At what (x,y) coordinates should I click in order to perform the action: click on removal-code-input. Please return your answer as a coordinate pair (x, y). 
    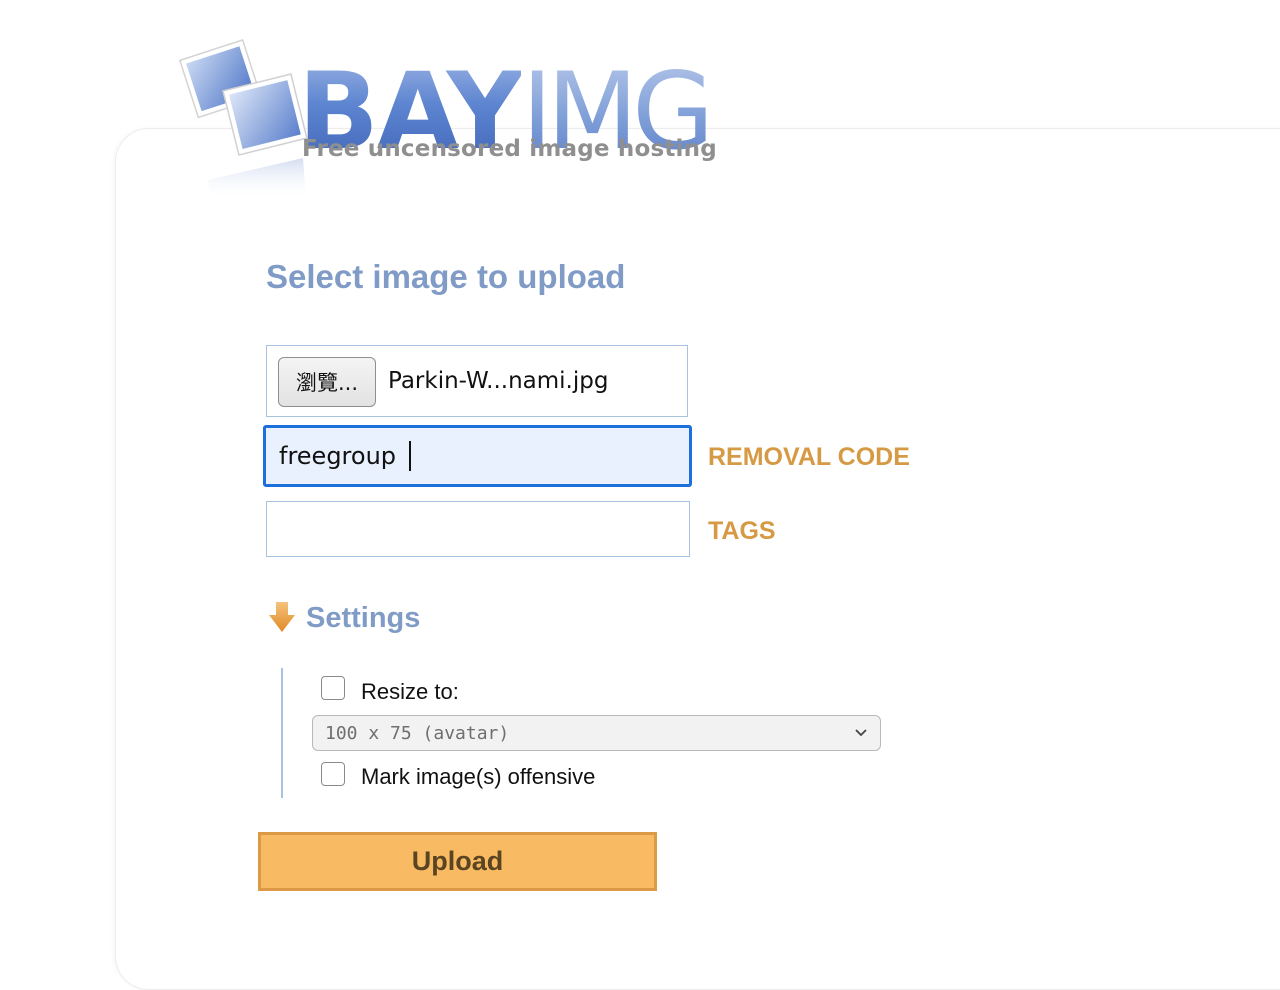
    Looking at the image, I should click on (477, 456).